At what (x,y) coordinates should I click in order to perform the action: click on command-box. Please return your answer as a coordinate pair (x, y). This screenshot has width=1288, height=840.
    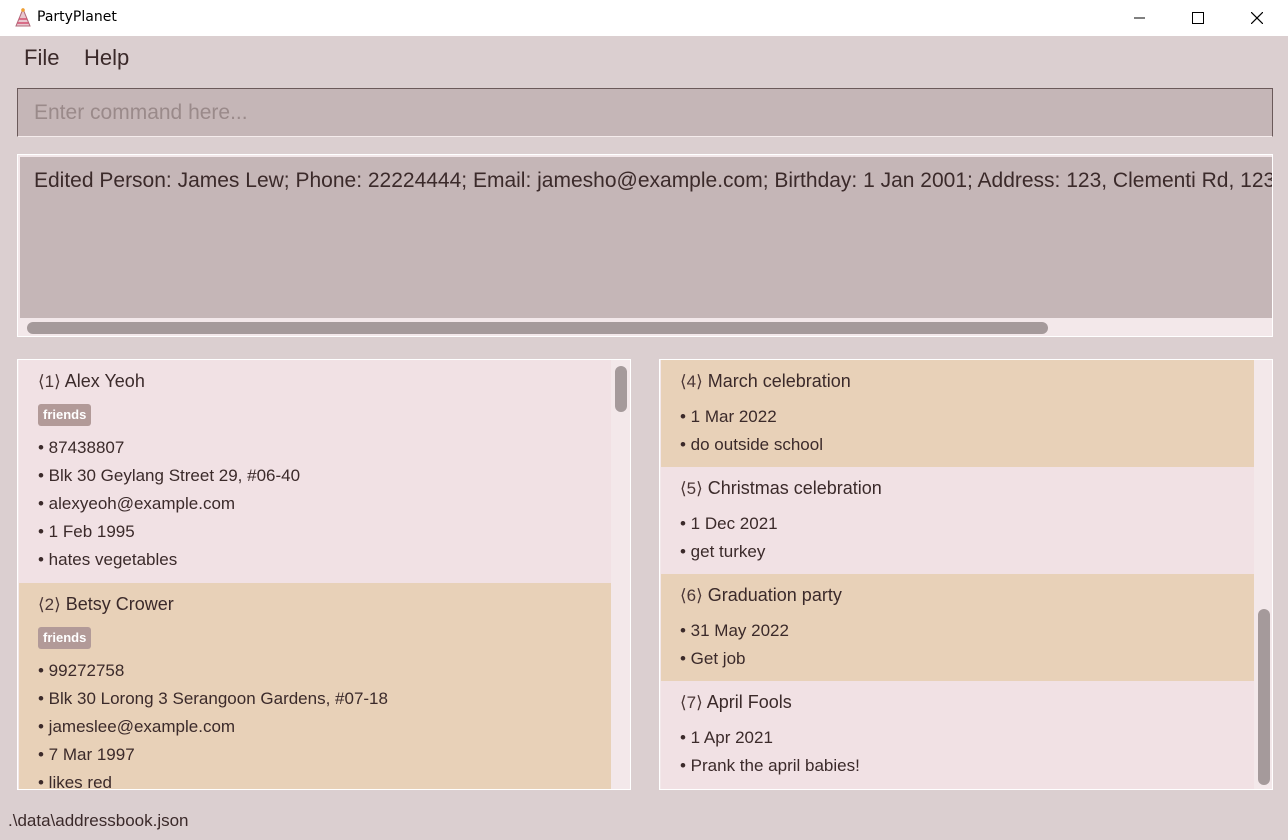
    Looking at the image, I should click on (645, 112).